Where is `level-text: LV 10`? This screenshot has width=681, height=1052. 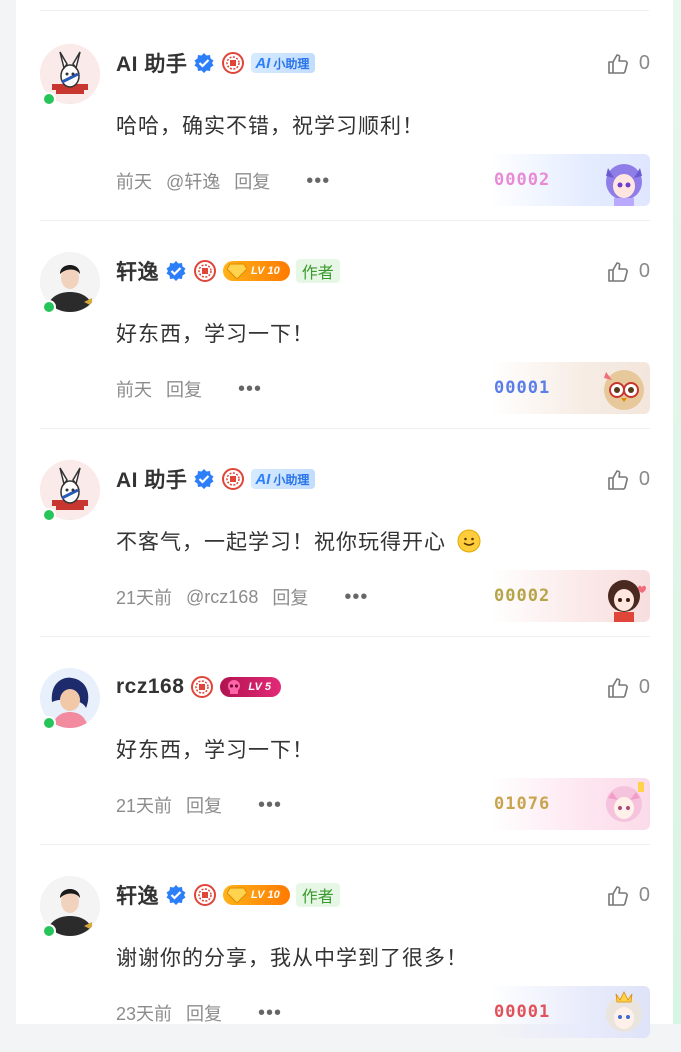 level-text: LV 10 is located at coordinates (265, 271).